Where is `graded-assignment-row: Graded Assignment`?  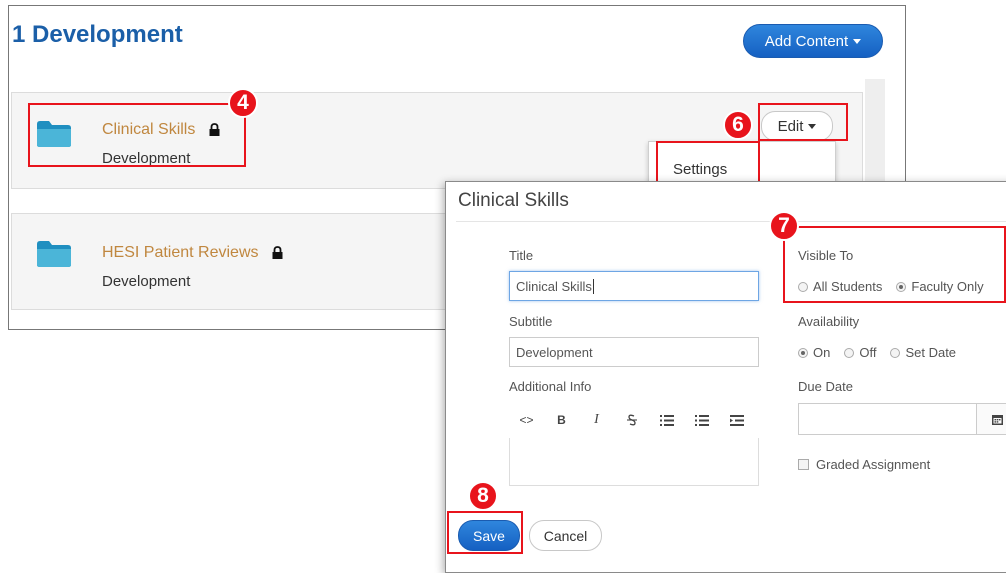
graded-assignment-row: Graded Assignment is located at coordinates (864, 464).